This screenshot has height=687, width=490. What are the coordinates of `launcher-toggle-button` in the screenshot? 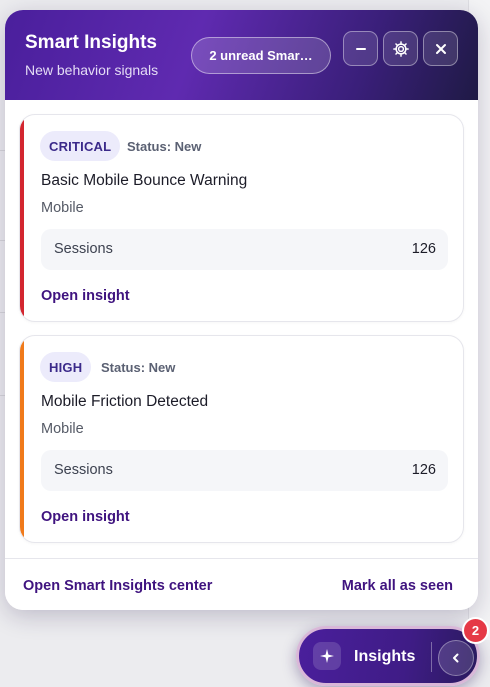 It's located at (456, 658).